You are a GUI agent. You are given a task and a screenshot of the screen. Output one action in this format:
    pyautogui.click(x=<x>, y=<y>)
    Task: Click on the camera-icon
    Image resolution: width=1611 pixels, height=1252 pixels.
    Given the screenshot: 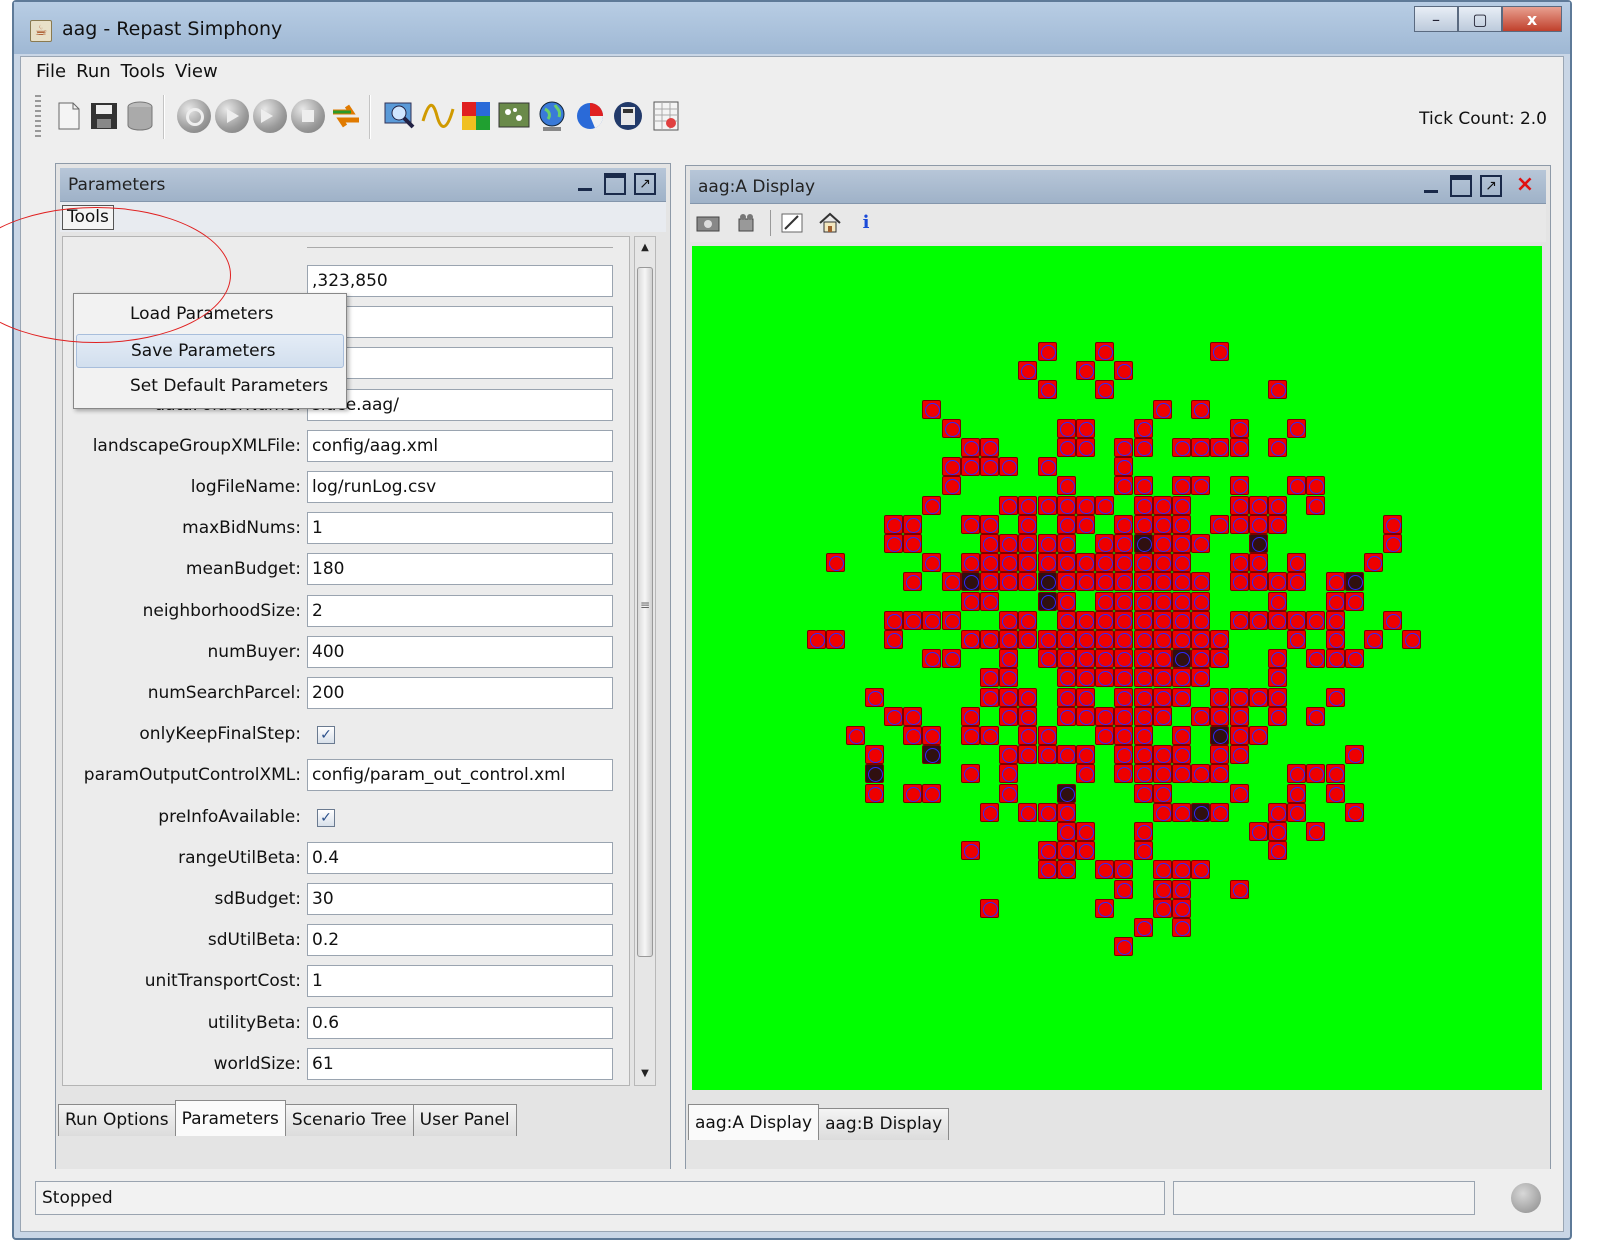 What is the action you would take?
    pyautogui.click(x=708, y=223)
    